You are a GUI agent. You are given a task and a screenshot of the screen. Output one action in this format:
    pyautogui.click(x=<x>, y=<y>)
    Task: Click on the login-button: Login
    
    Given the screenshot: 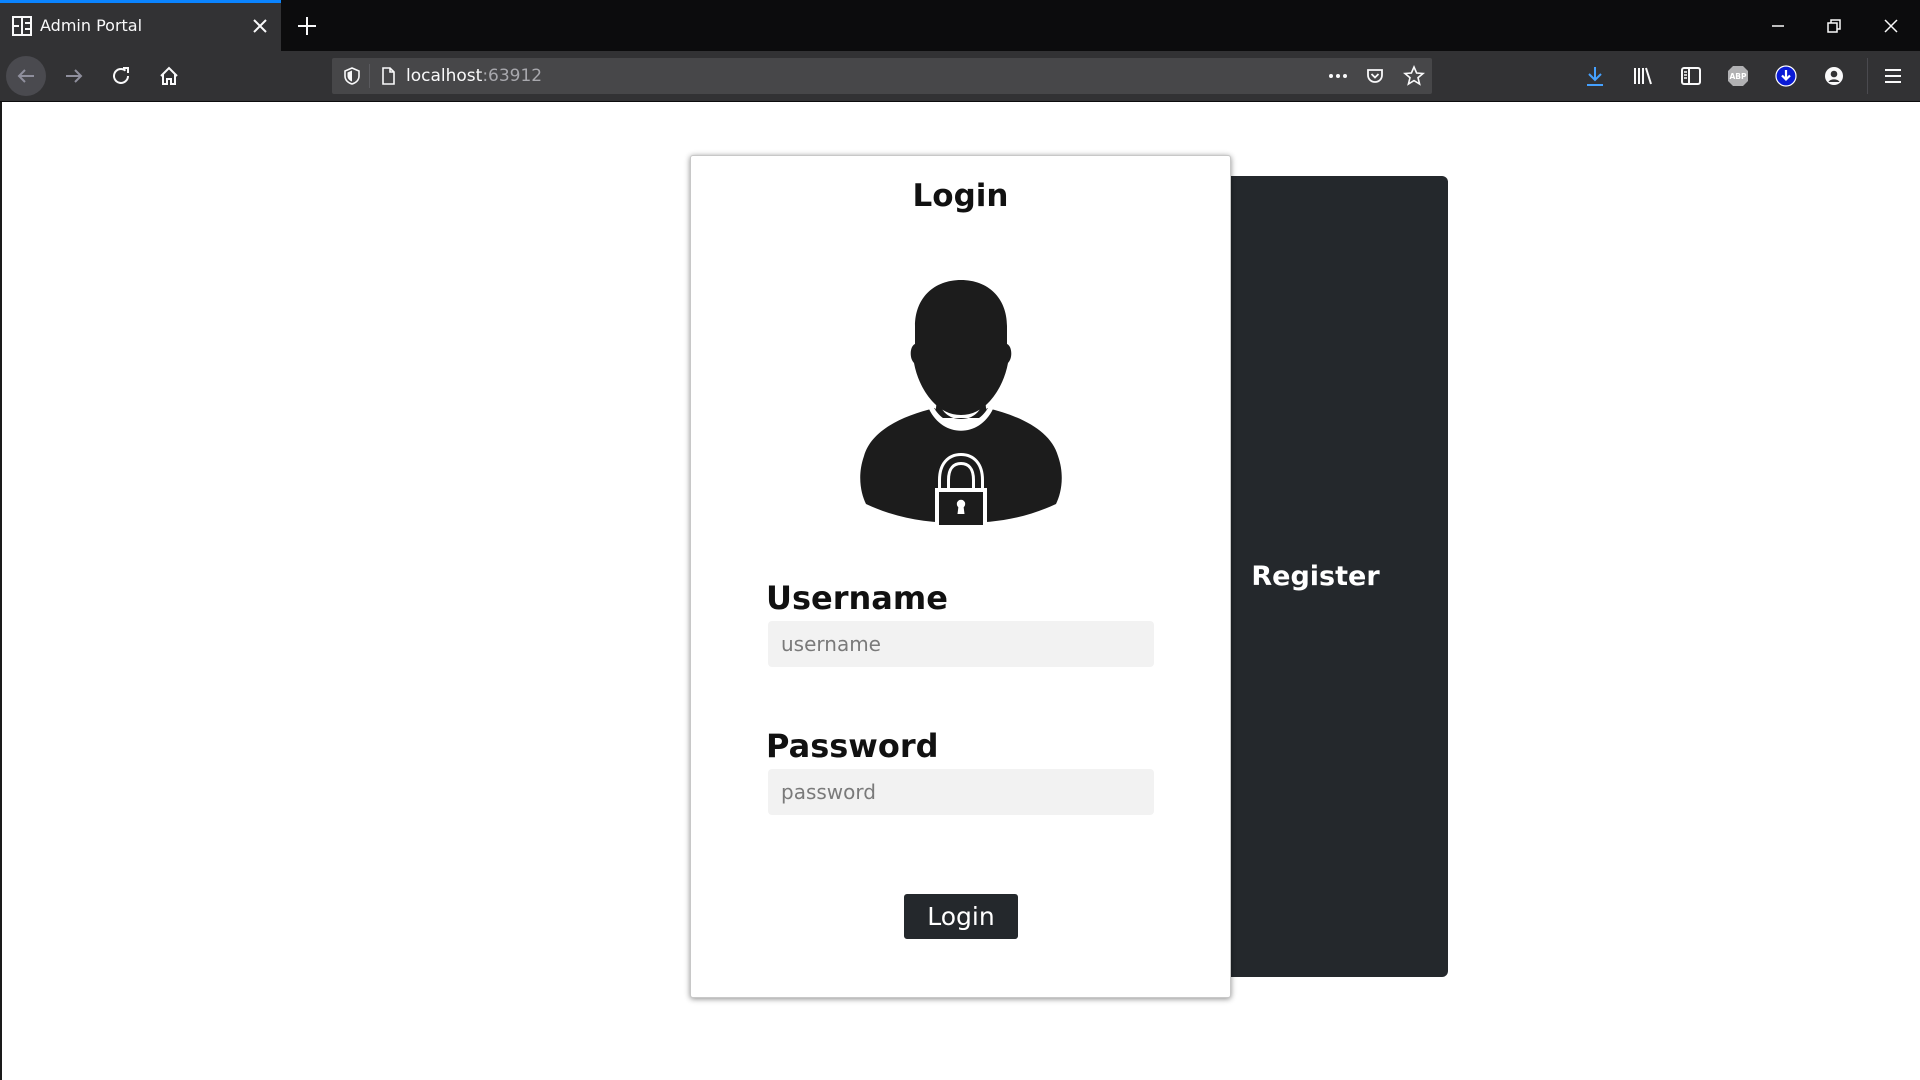 What is the action you would take?
    pyautogui.click(x=961, y=916)
    